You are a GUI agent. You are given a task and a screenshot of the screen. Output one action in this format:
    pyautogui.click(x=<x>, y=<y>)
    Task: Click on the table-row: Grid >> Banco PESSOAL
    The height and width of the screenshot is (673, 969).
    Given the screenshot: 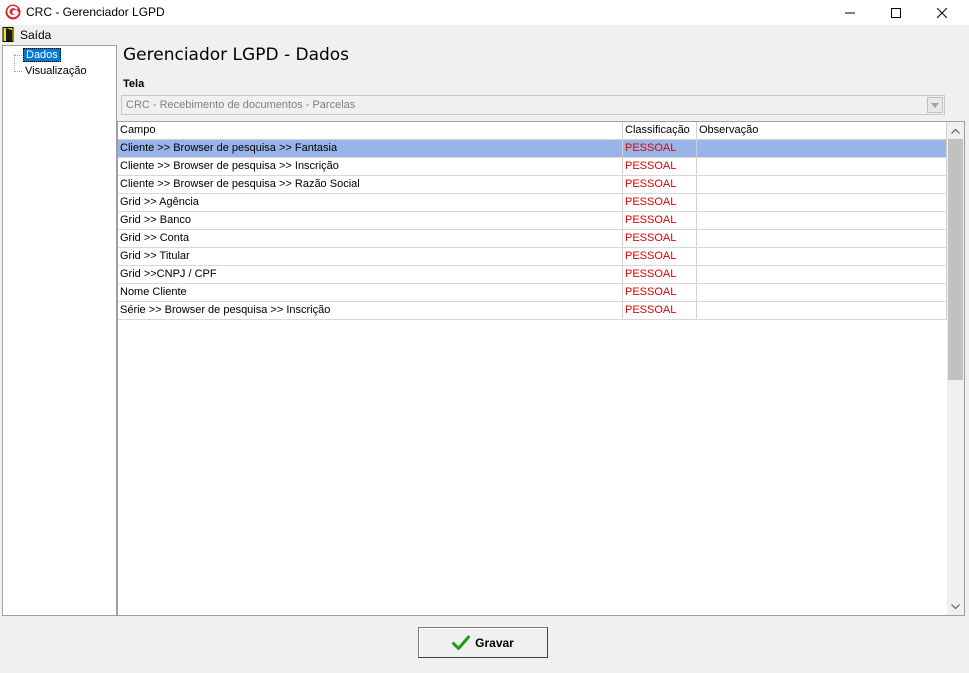 What is the action you would take?
    pyautogui.click(x=532, y=221)
    